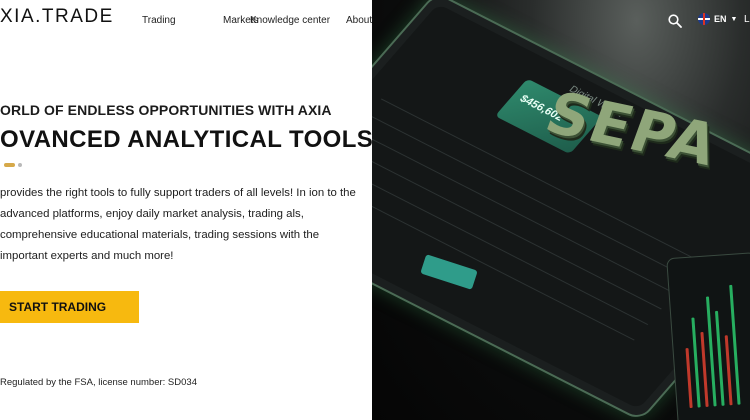 This screenshot has width=750, height=420. What do you see at coordinates (20, 165) in the screenshot?
I see `carousel-dot` at bounding box center [20, 165].